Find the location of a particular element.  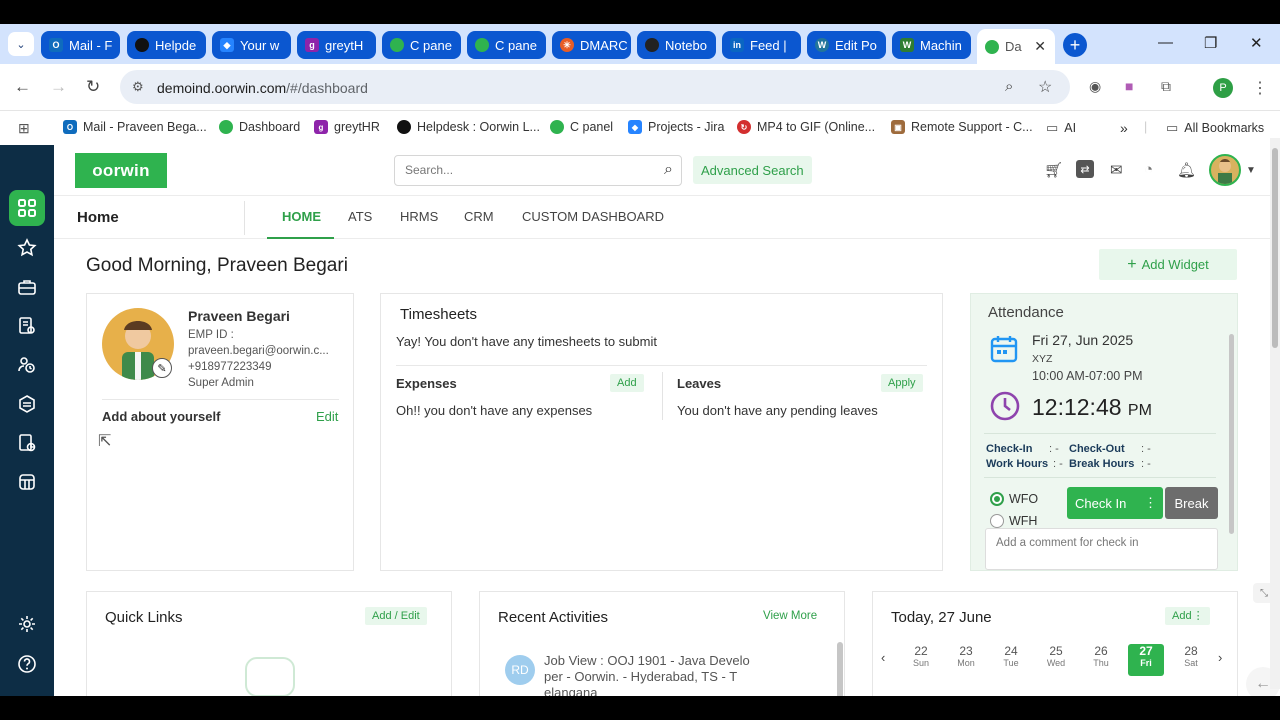

camera-icon: ◉ is located at coordinates (1095, 86).